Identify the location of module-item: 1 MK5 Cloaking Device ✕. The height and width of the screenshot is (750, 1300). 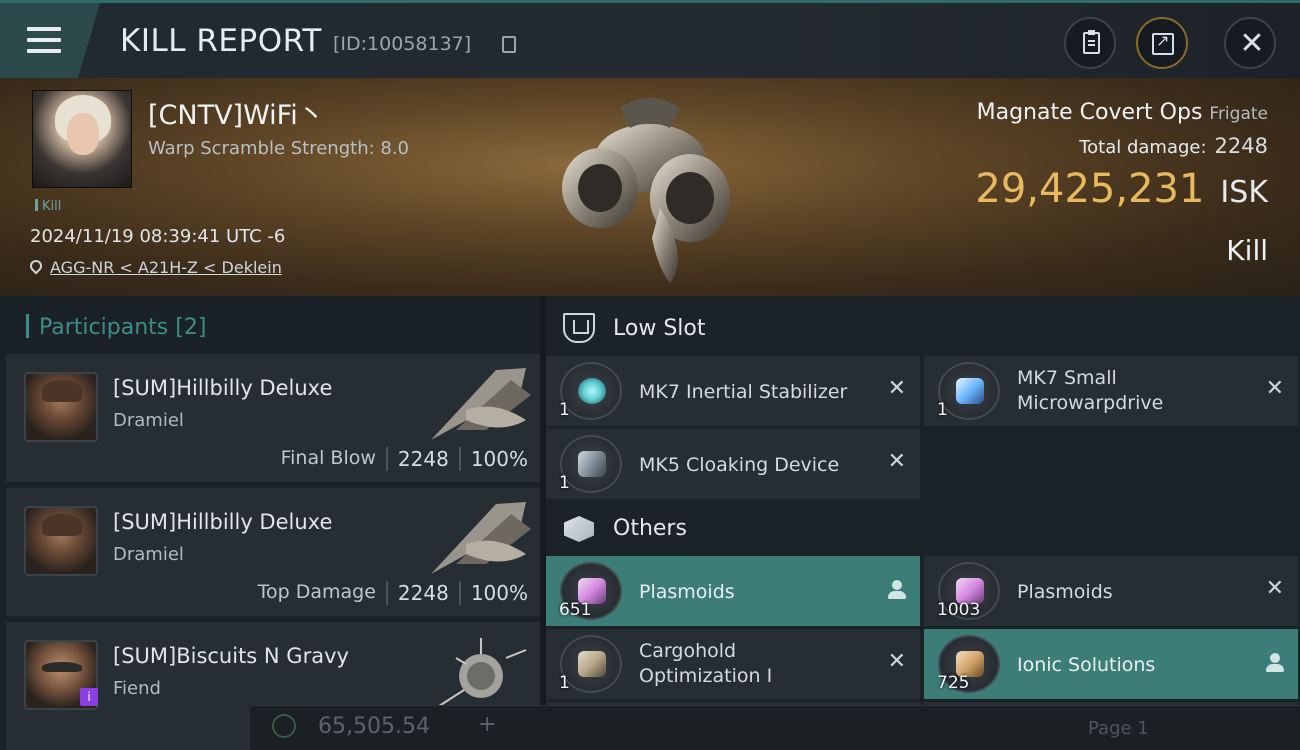
(733, 464).